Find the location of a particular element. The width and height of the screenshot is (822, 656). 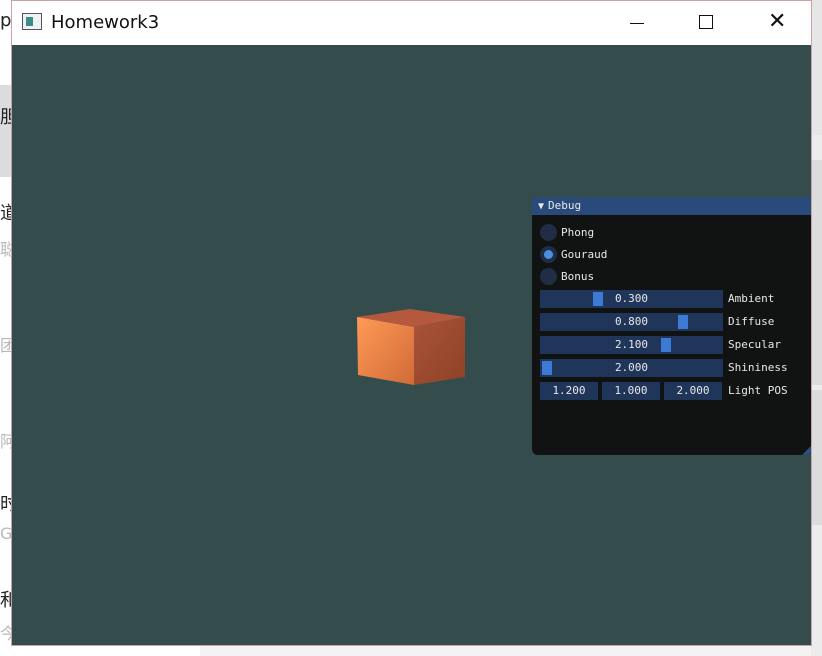

window-title: Homework3 is located at coordinates (105, 22).